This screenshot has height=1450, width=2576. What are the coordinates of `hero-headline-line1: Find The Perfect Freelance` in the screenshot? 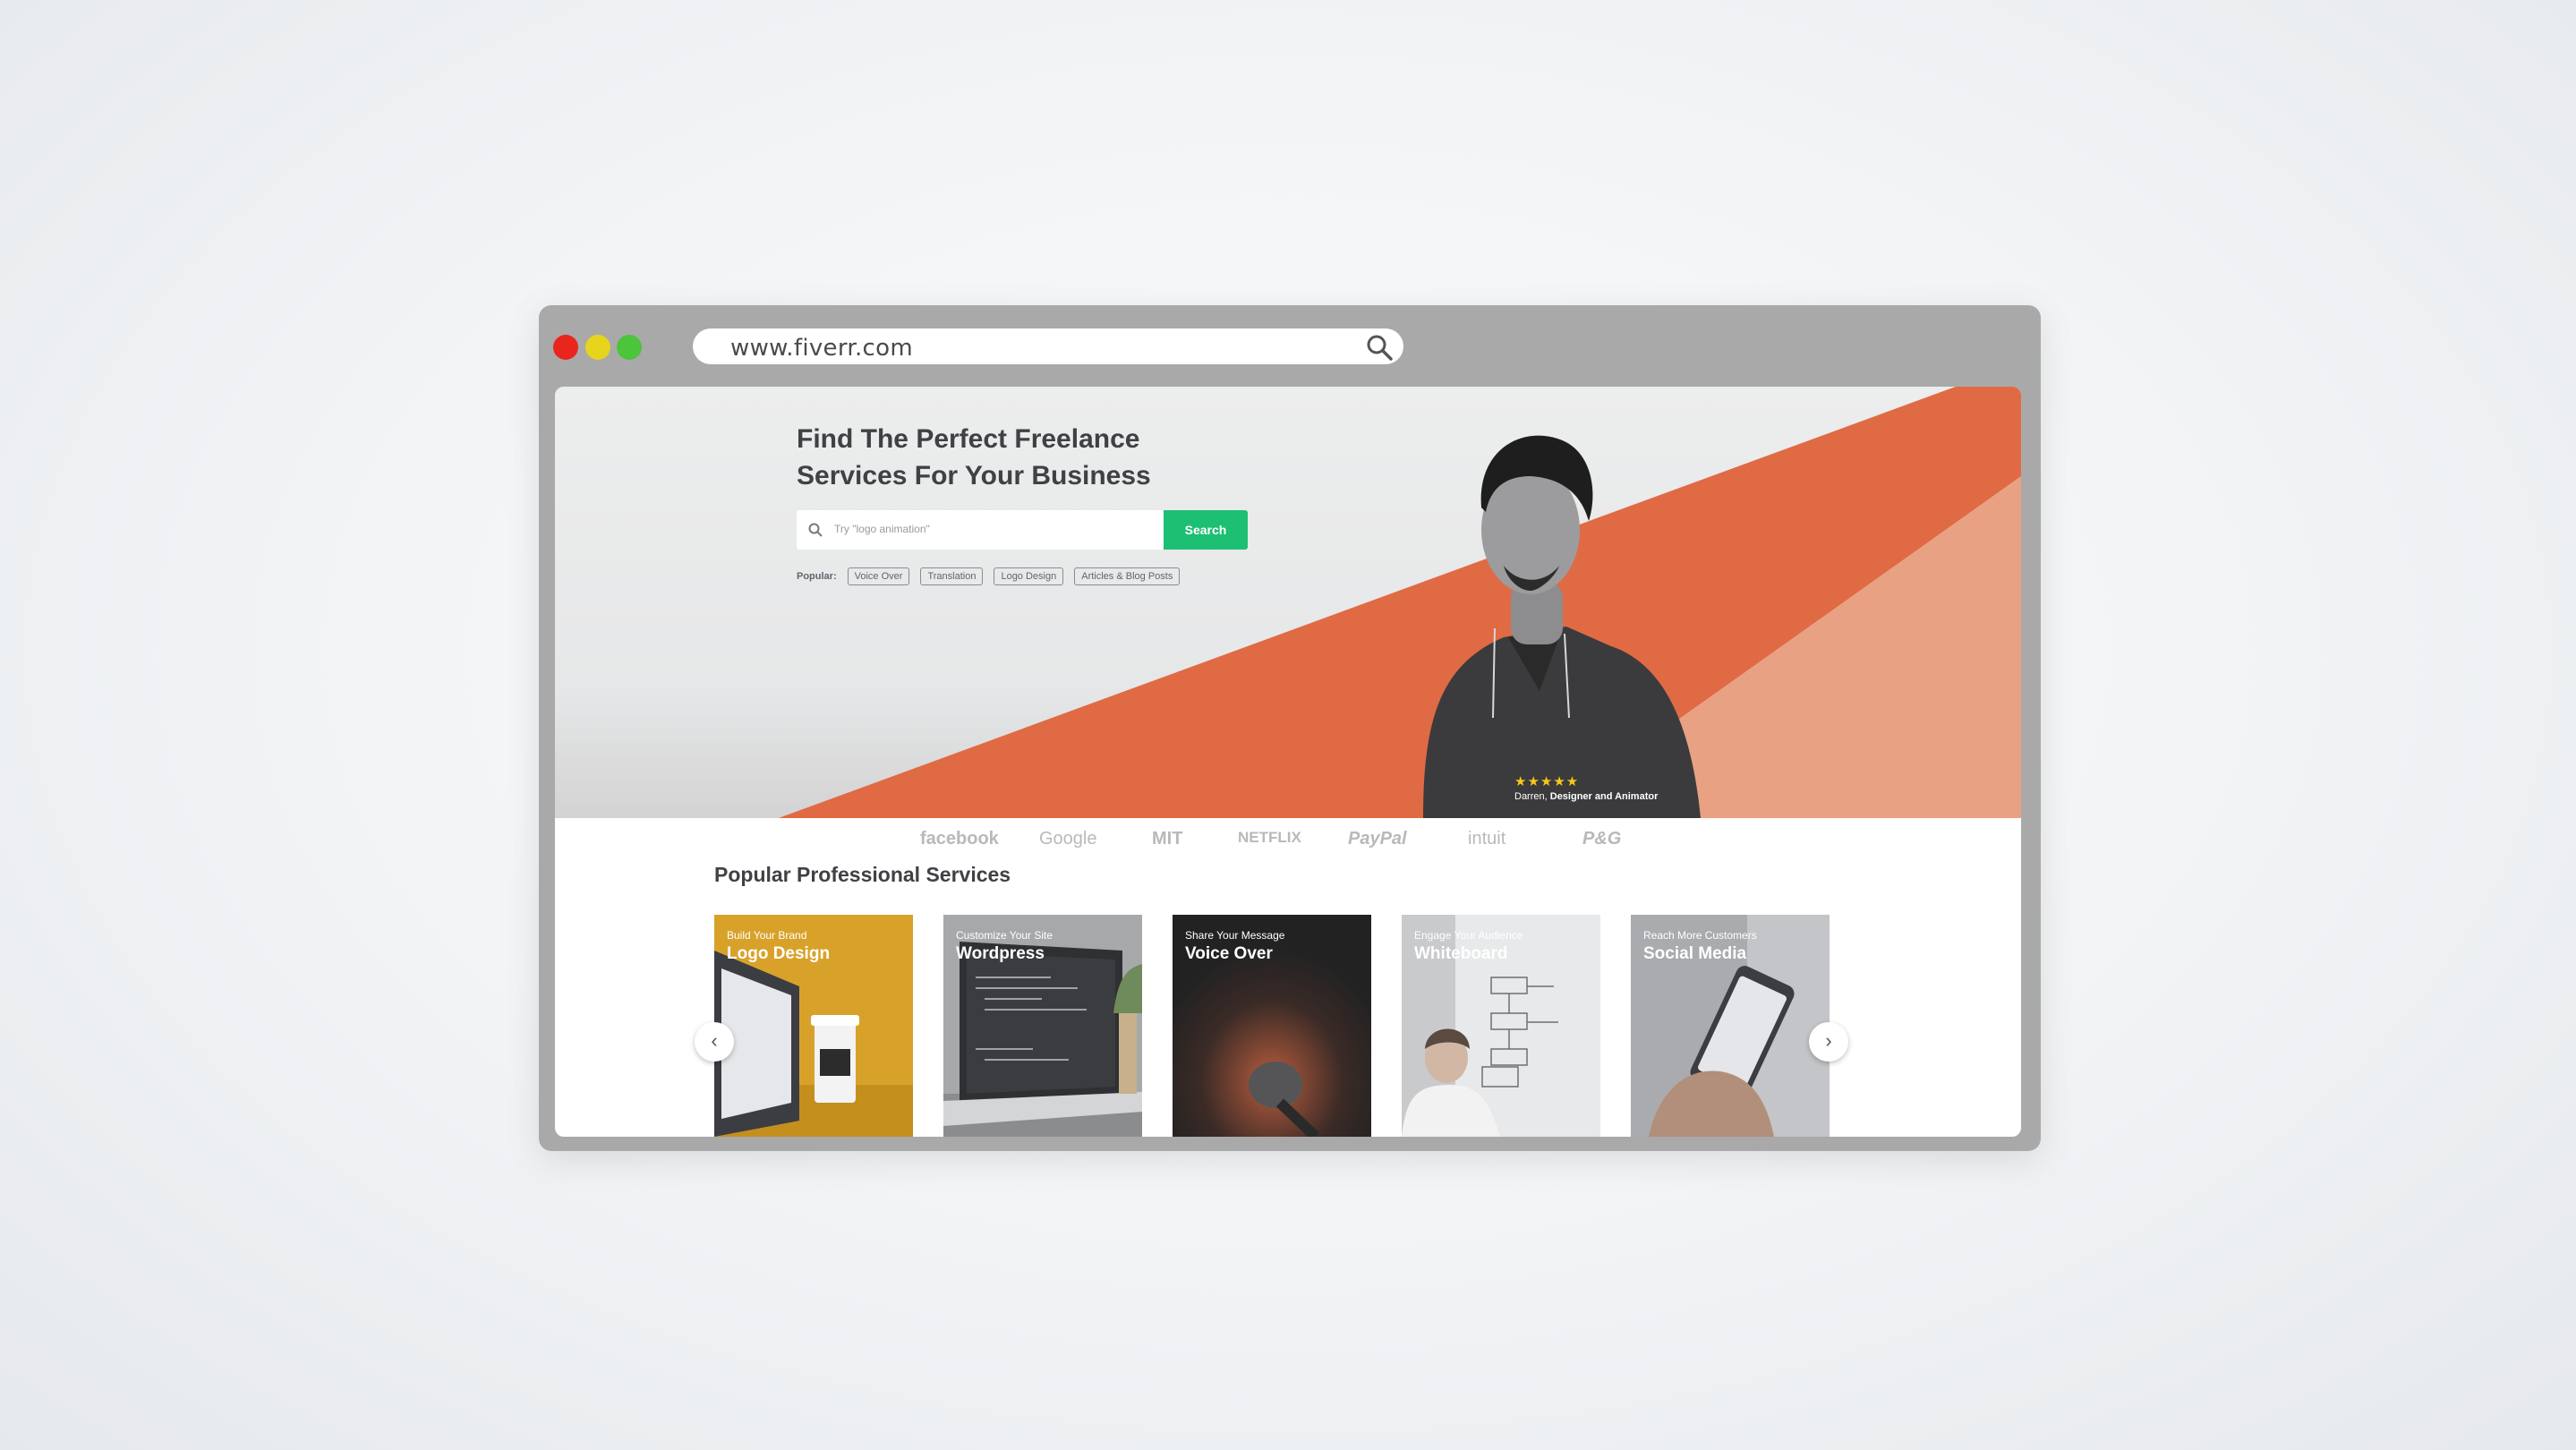 It's located at (968, 439).